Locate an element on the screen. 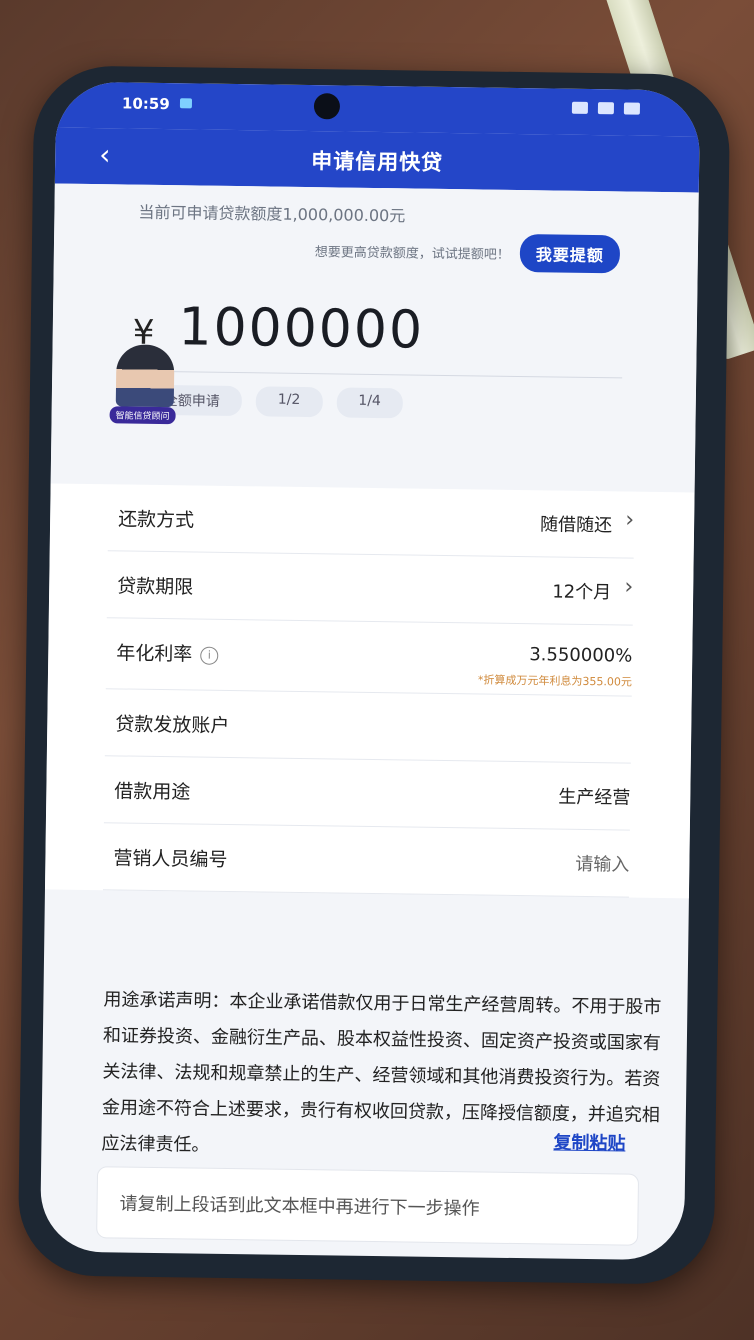 Image resolution: width=754 pixels, height=1340 pixels. rate-value: 3.550000% is located at coordinates (581, 655).